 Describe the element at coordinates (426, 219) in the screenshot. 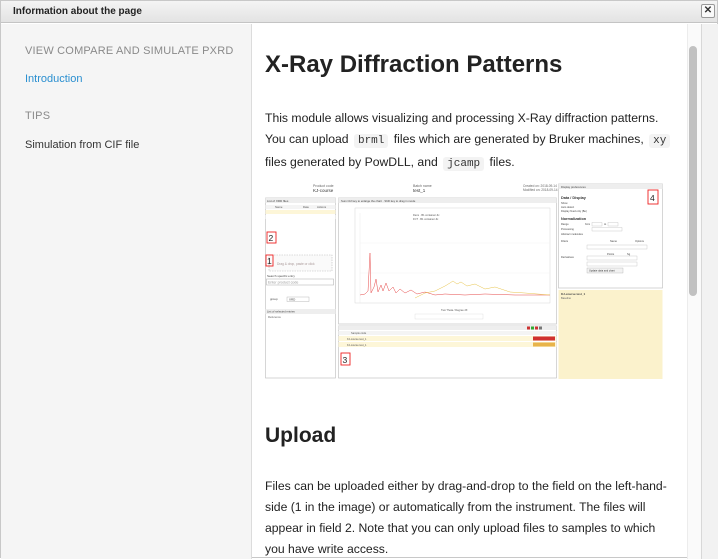

I see `fig-chart-legend-2: FCT · B1 container-fix` at that location.